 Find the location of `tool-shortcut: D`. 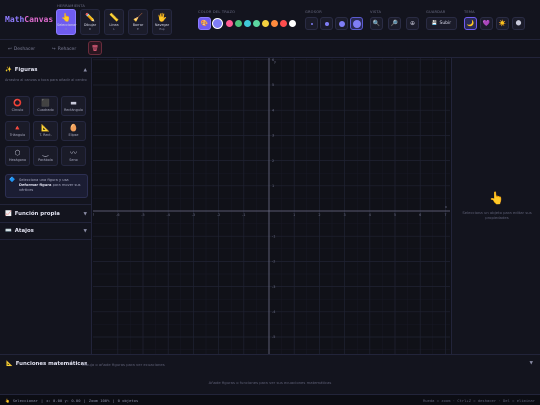

tool-shortcut: D is located at coordinates (90, 29).